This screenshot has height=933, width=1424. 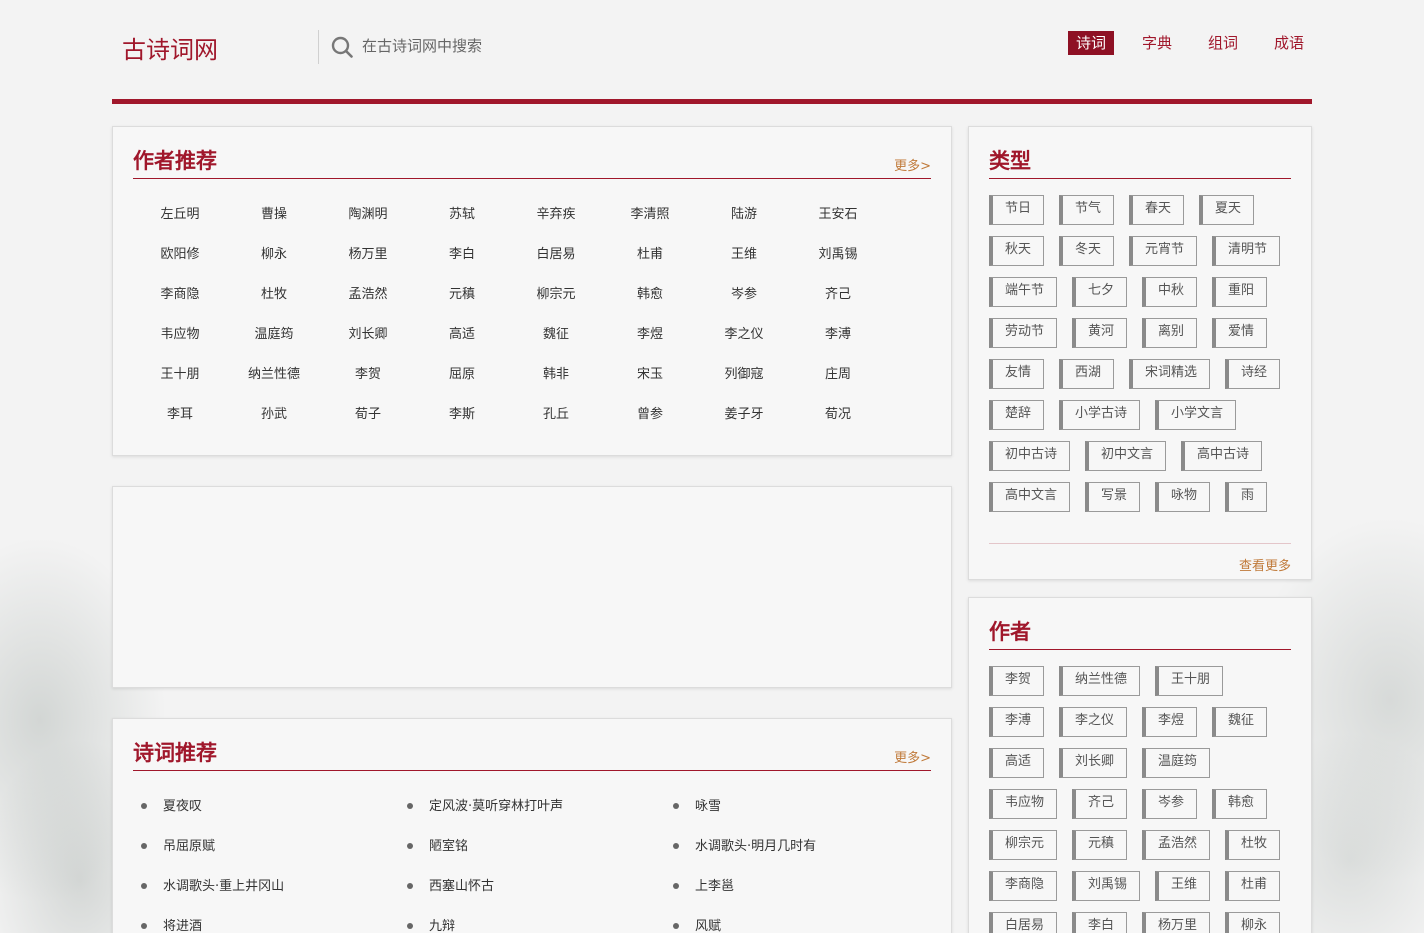 I want to click on author-tag: 元稹, so click(x=1100, y=845).